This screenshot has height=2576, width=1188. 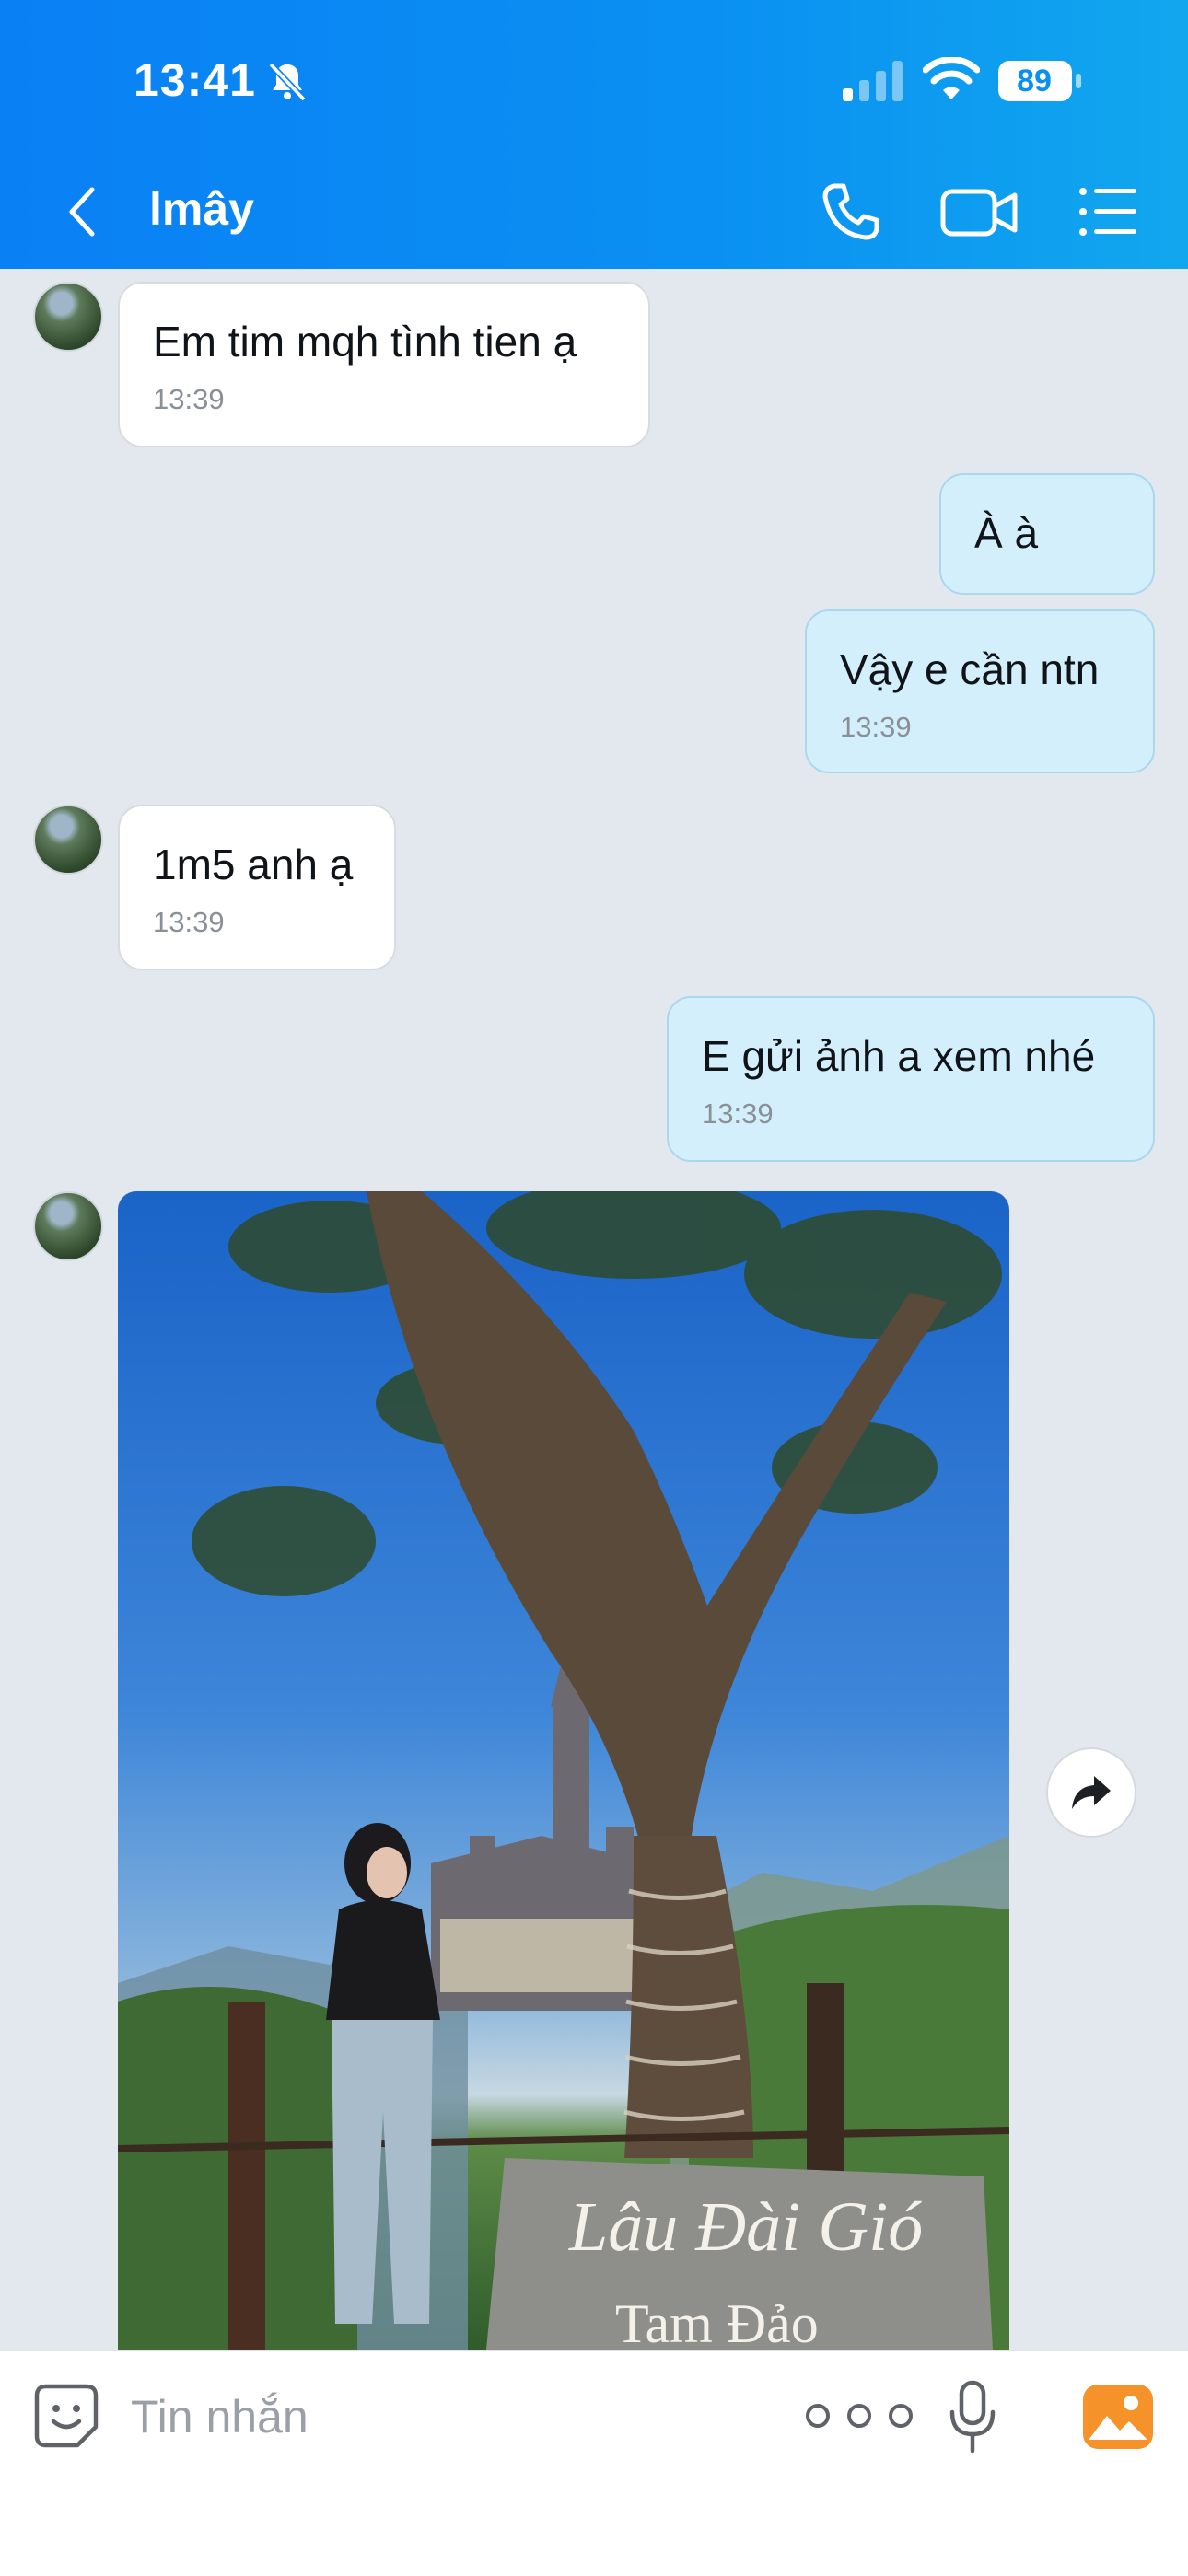 I want to click on message-bubble: Em tim mqh tình tien ạ 13:39, so click(x=384, y=364).